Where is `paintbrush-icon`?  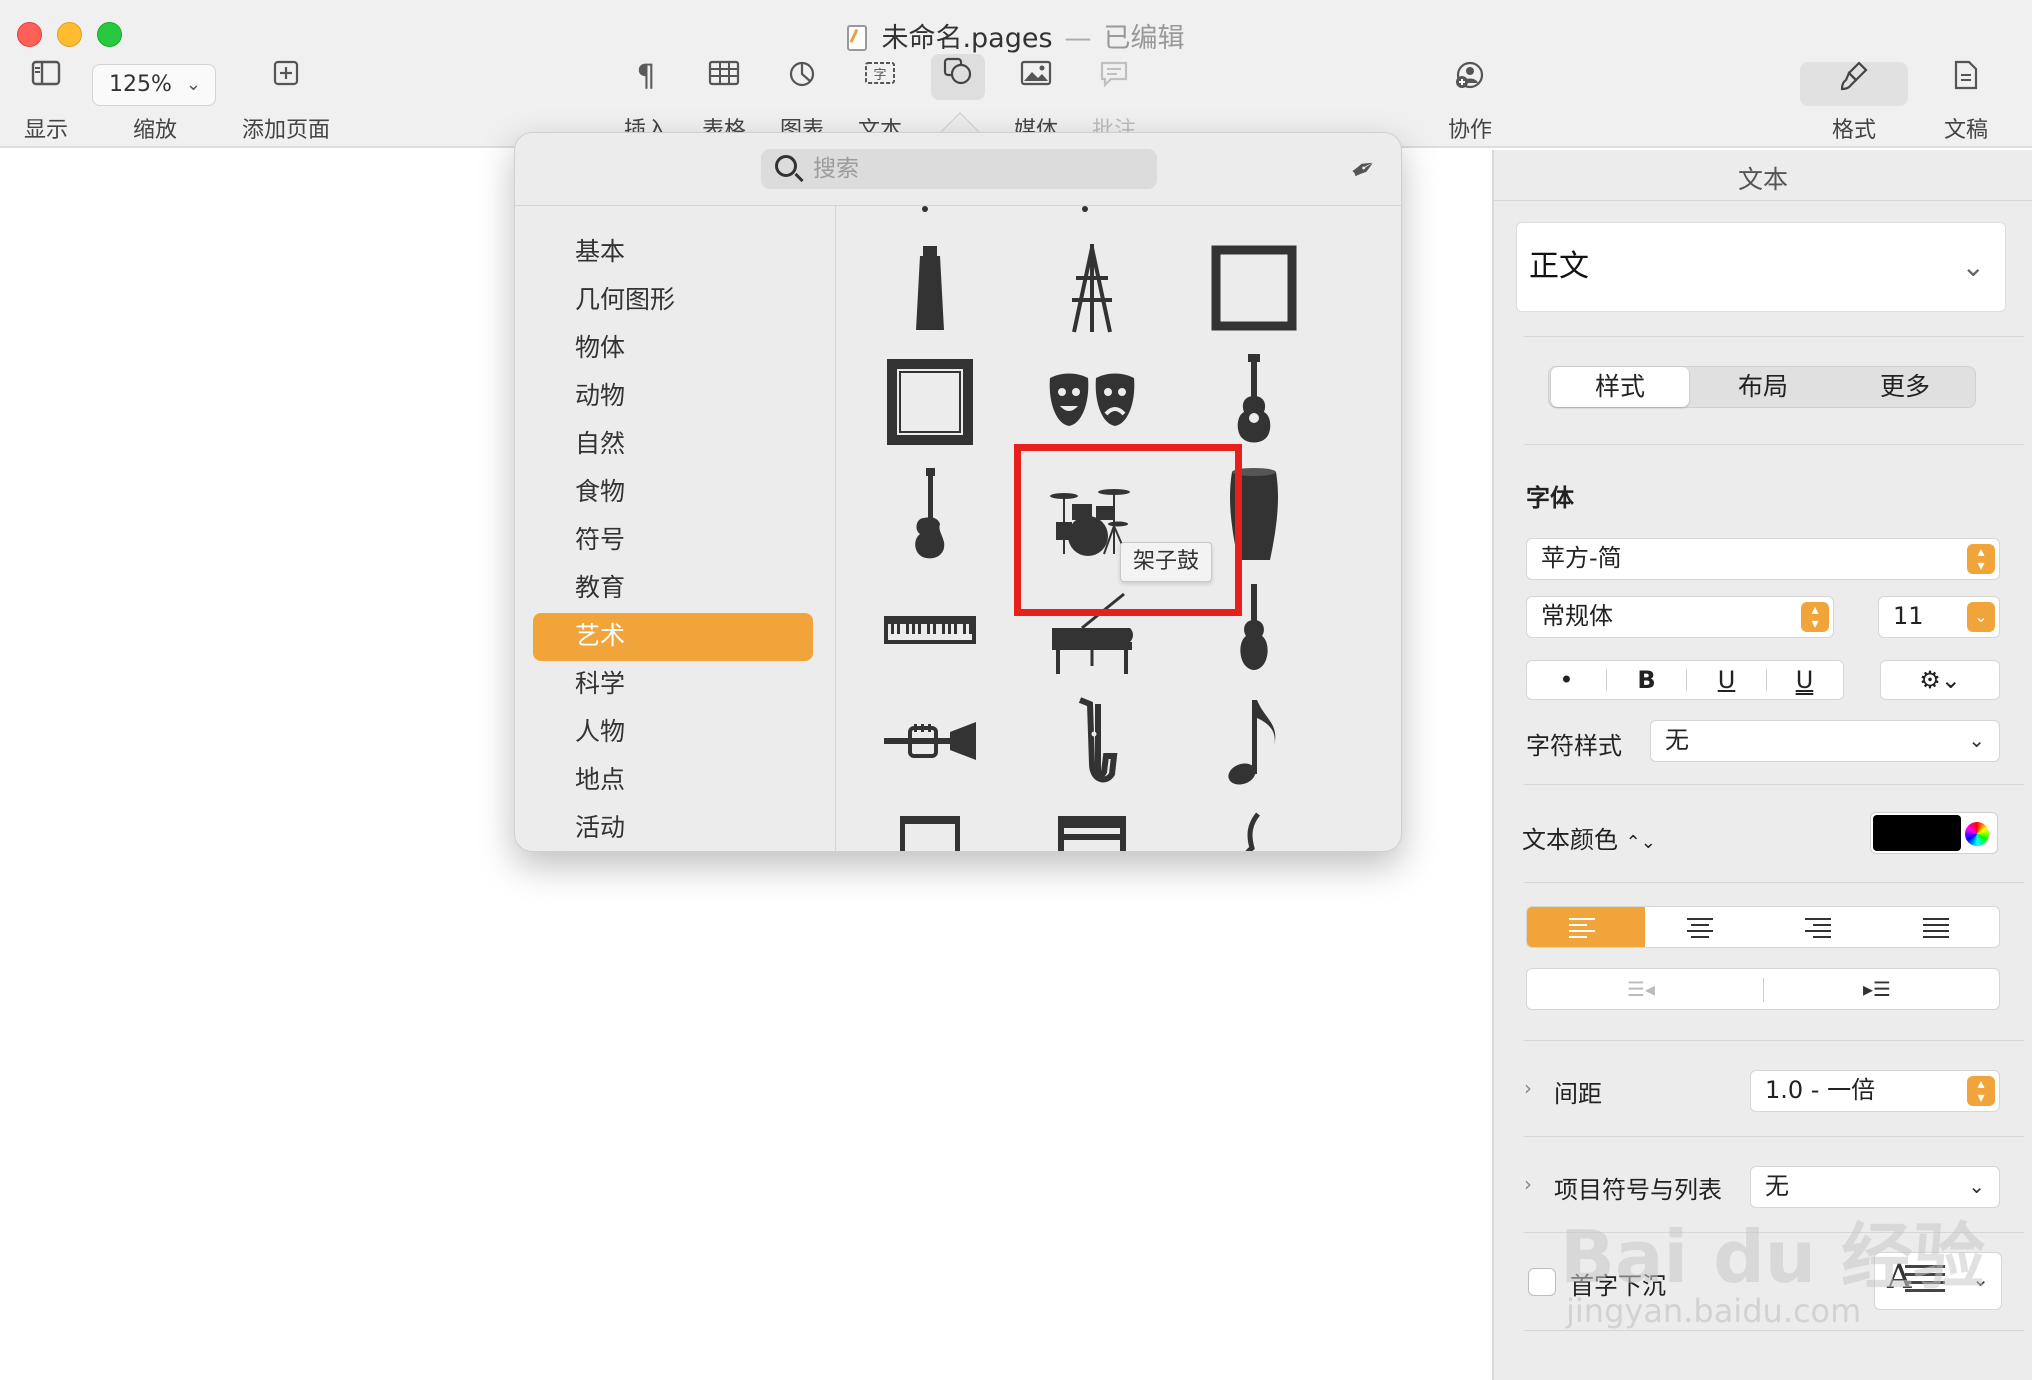
paintbrush-icon is located at coordinates (1854, 80).